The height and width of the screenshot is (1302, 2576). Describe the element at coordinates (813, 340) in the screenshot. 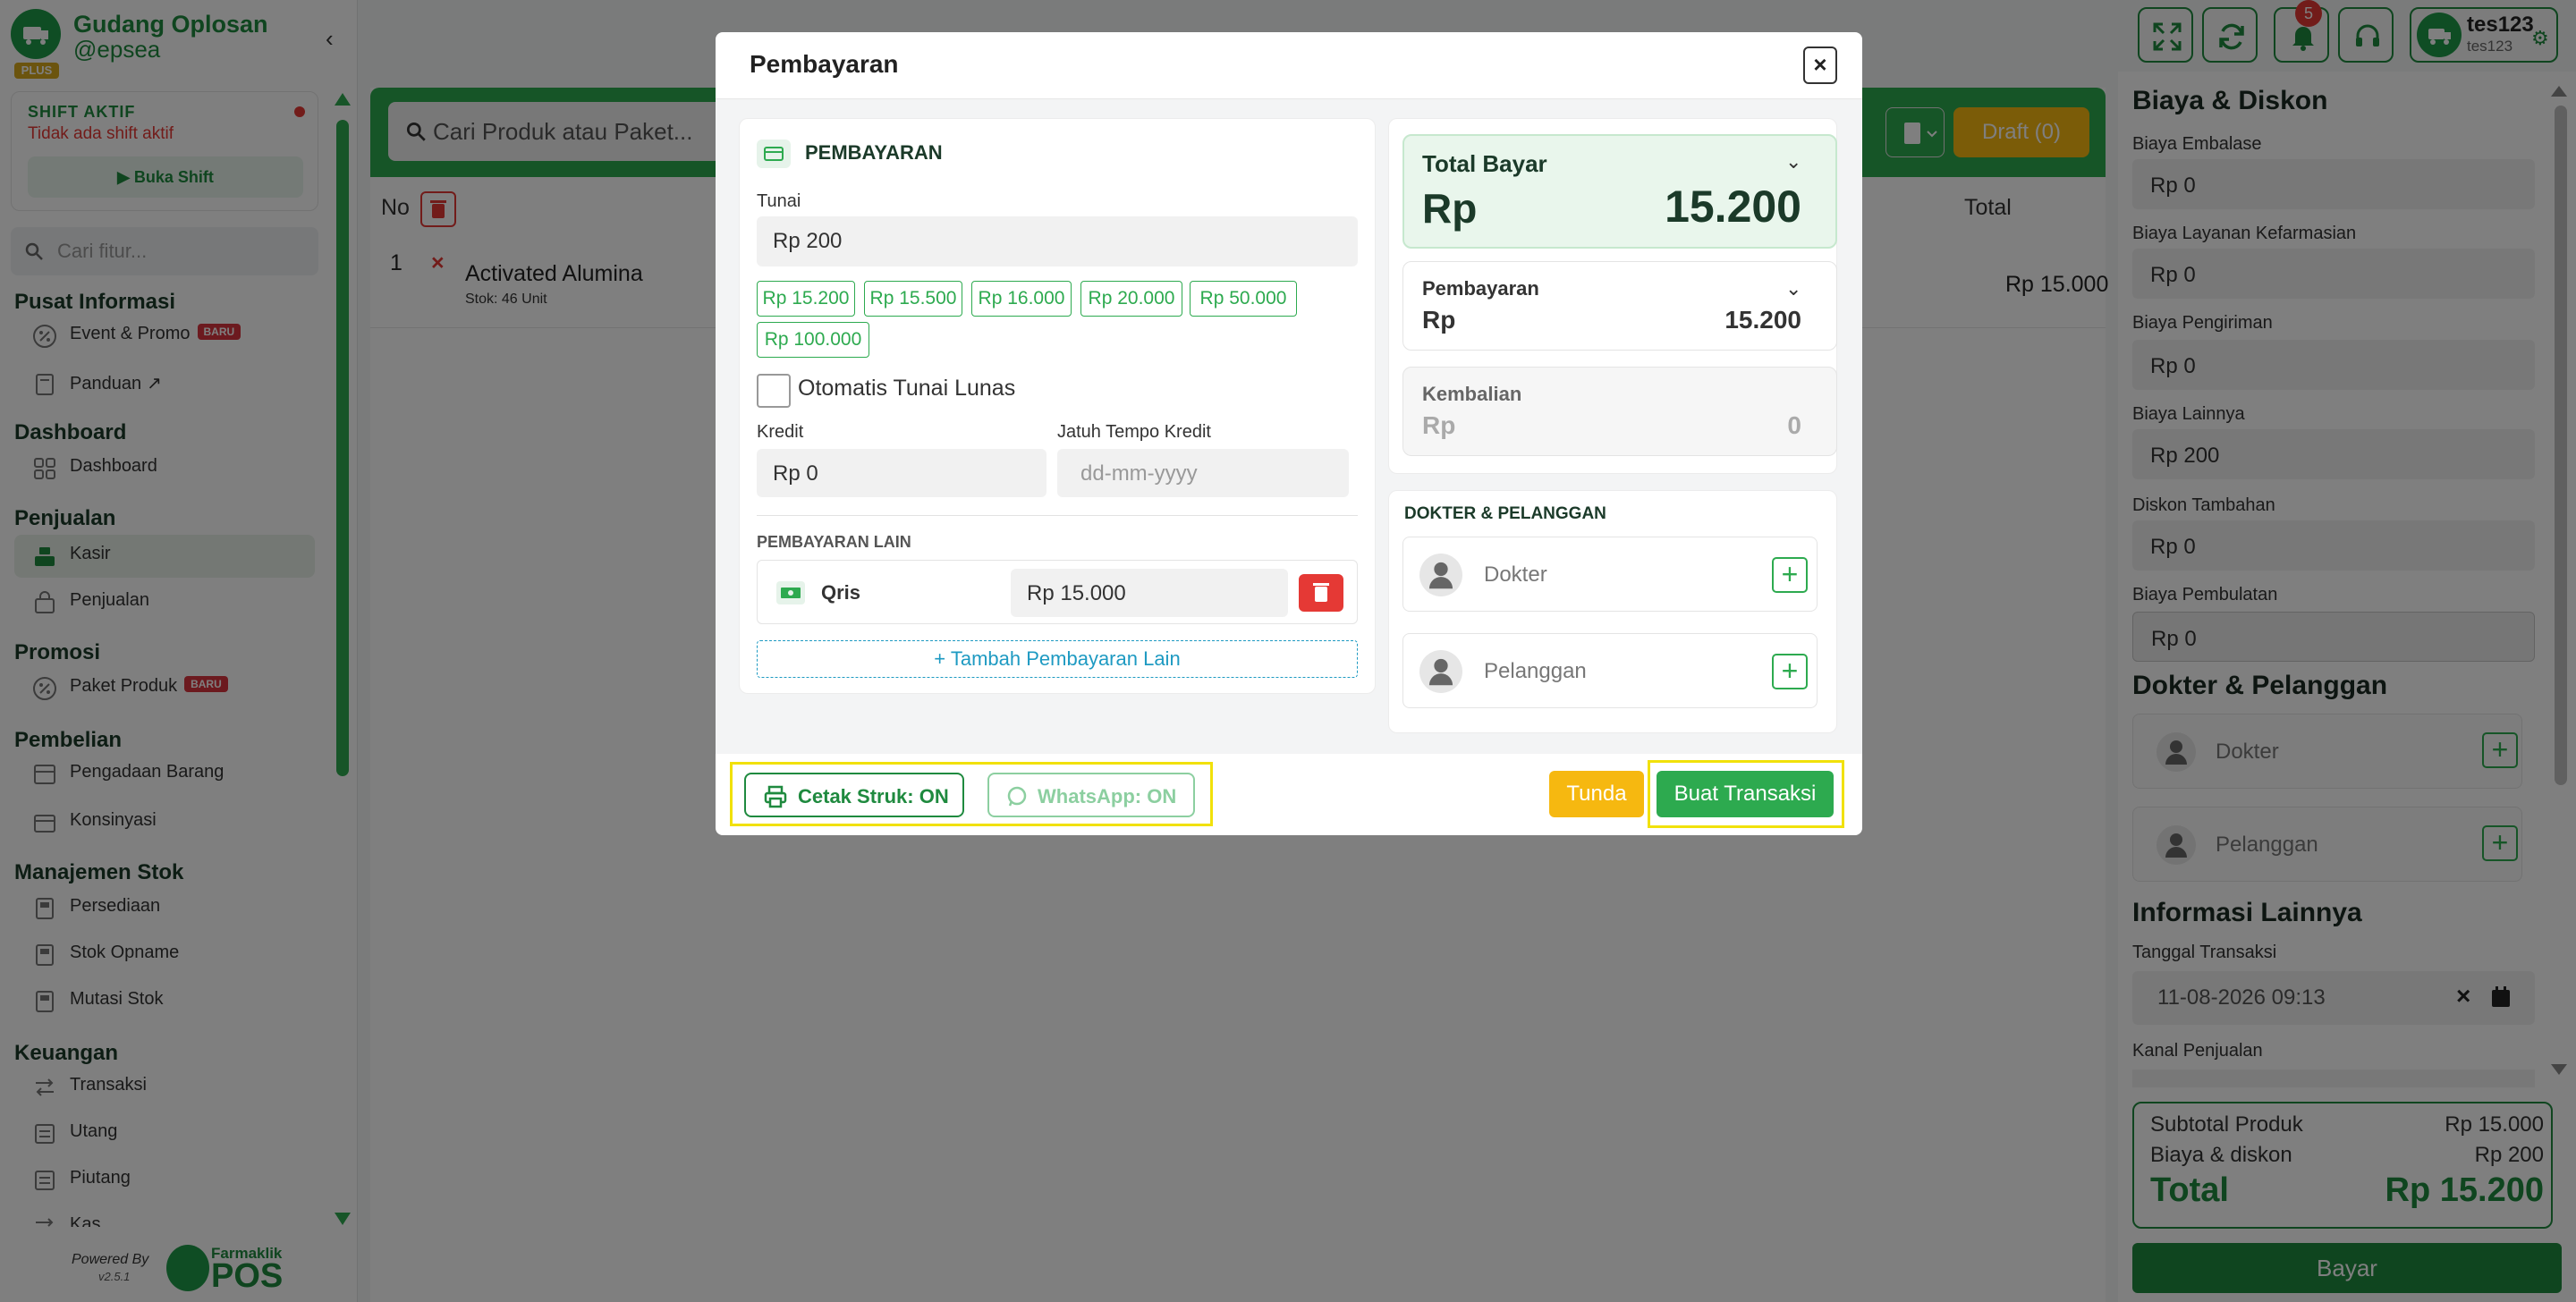

I see `quick-amount-button: Rp 100.000` at that location.